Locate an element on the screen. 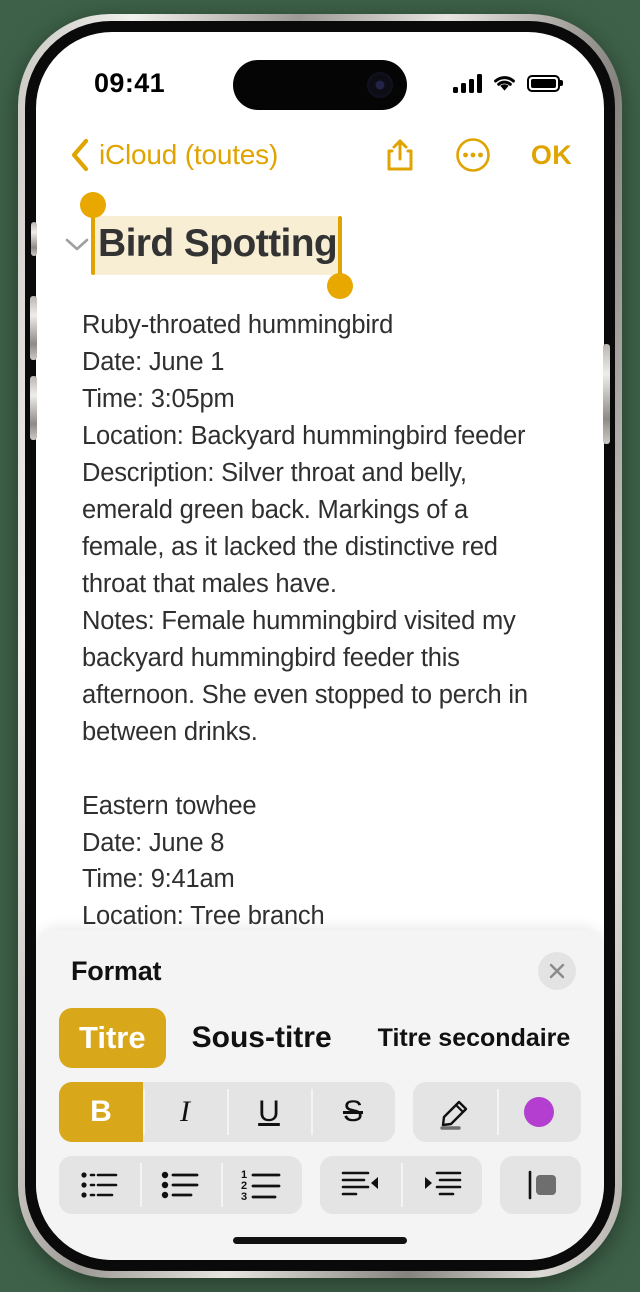 Image resolution: width=640 pixels, height=1292 pixels. italic-label: I is located at coordinates (185, 1111).